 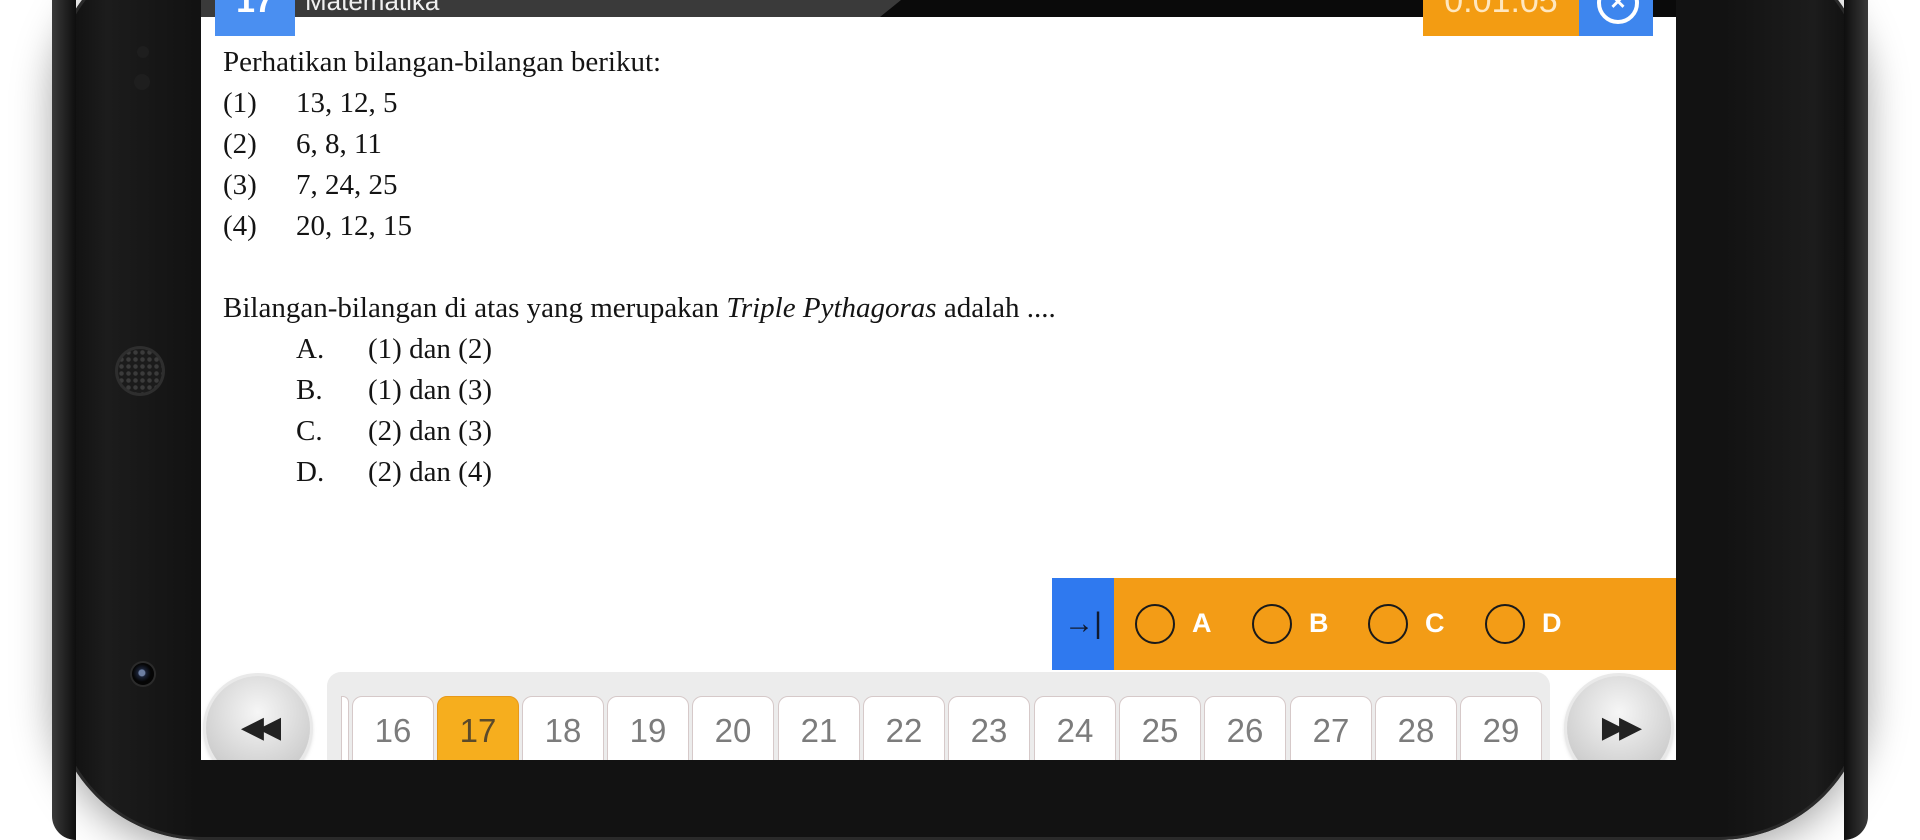 I want to click on previous-pages-button: ◀◀, so click(x=258, y=718).